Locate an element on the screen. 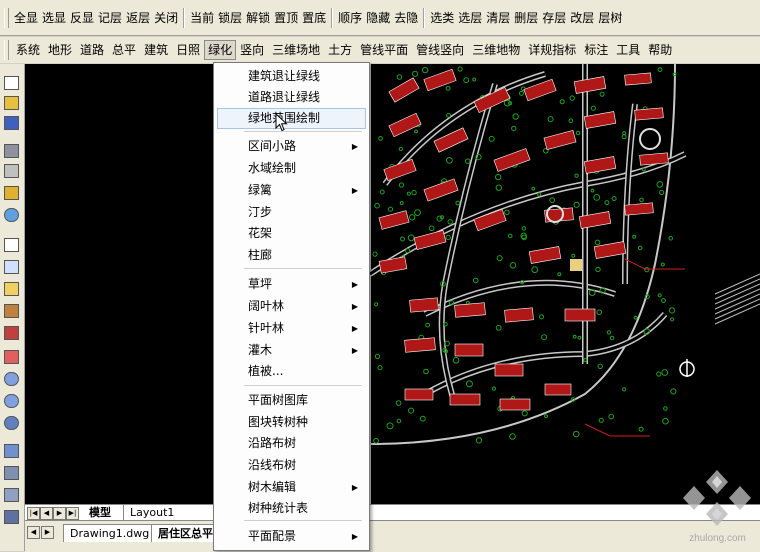  file-prev-button: ◀ is located at coordinates (33, 532).